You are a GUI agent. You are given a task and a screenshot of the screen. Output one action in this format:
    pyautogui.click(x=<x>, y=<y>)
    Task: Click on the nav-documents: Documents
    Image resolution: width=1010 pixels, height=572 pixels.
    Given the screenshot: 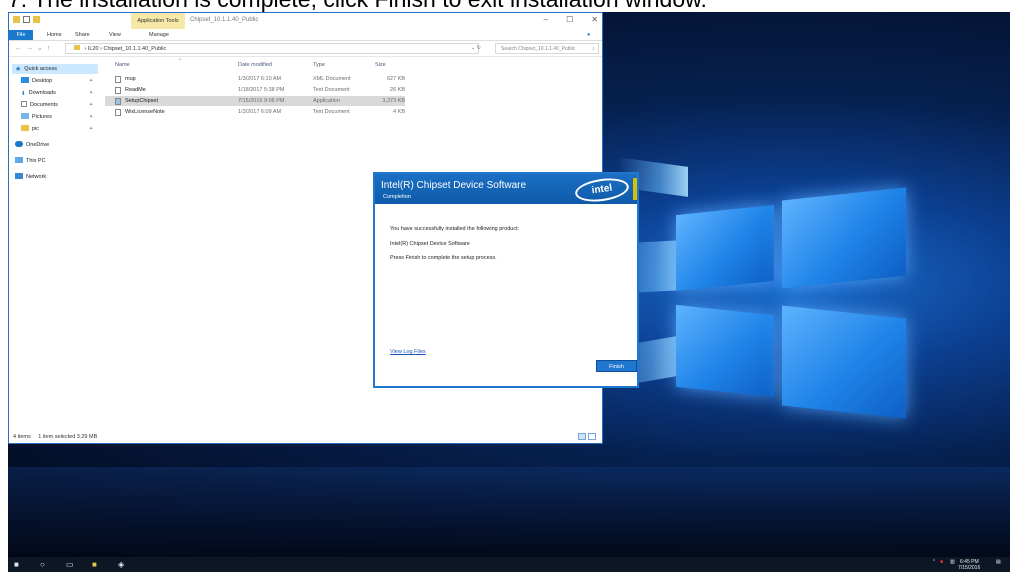 What is the action you would take?
    pyautogui.click(x=39, y=105)
    